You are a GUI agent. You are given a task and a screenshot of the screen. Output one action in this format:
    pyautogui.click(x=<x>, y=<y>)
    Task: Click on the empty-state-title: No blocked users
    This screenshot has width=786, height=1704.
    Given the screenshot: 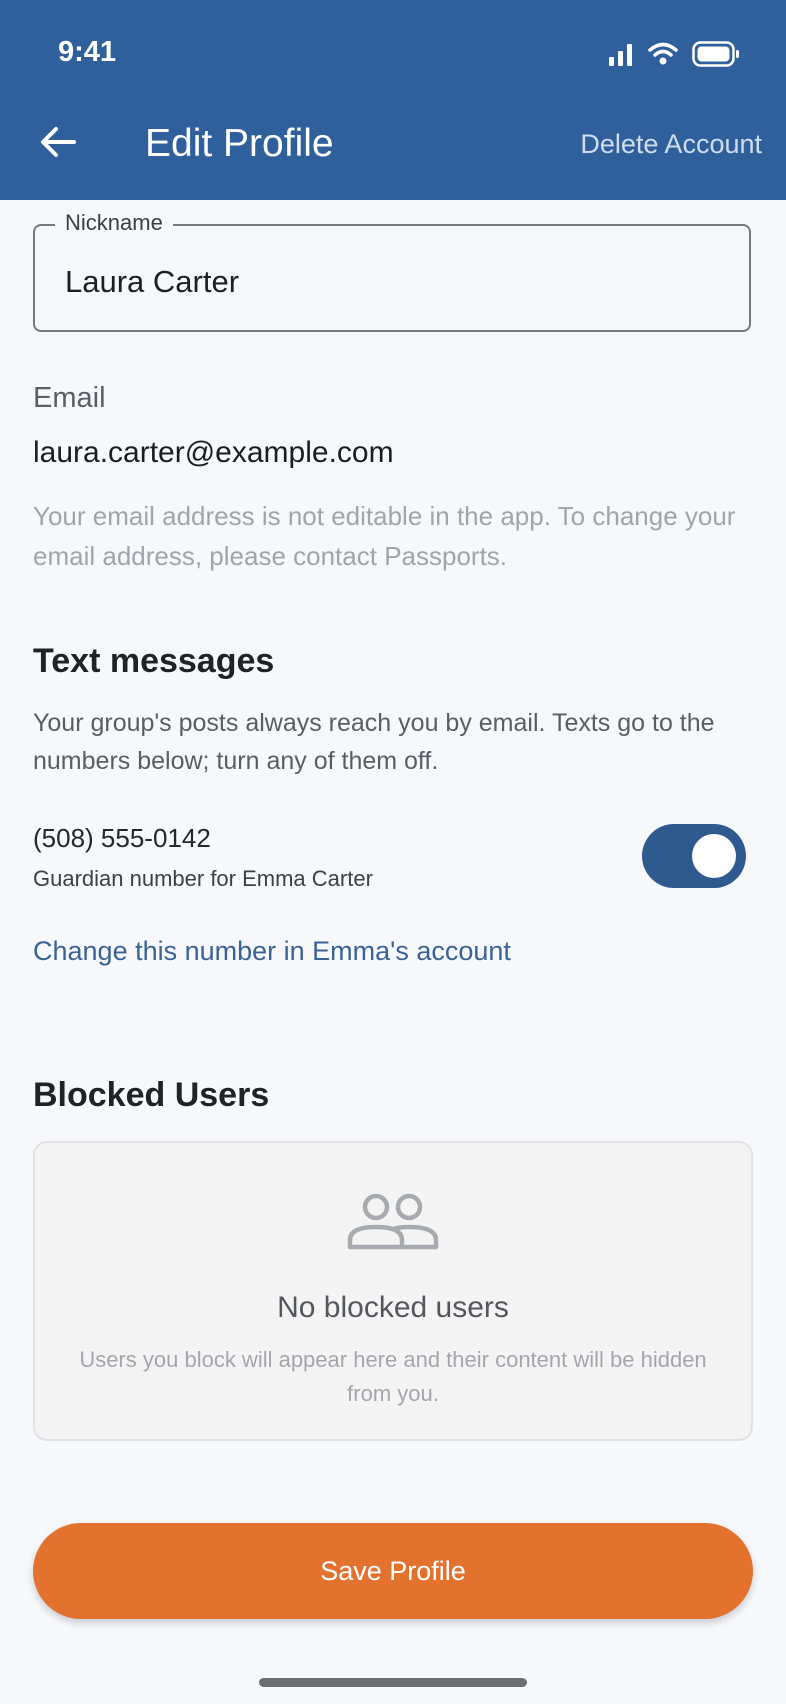 What is the action you would take?
    pyautogui.click(x=393, y=1307)
    